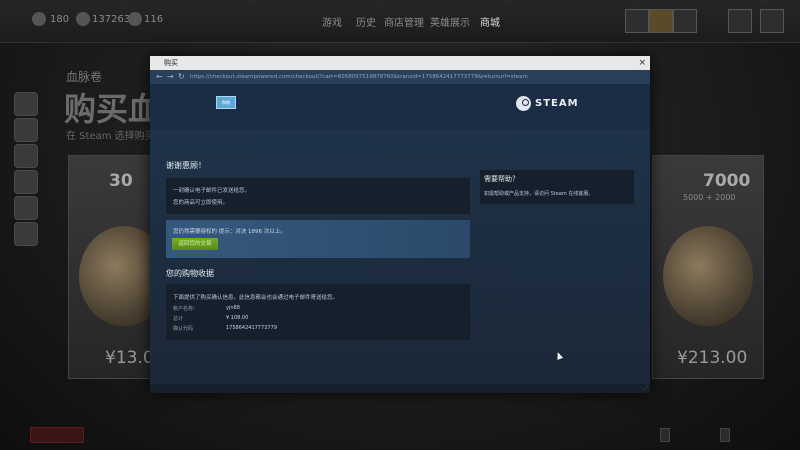 The height and width of the screenshot is (450, 800). Describe the element at coordinates (229, 232) in the screenshot. I see `notice-text: 您仍然需要授权的 提示：对决 1896 次以上。` at that location.